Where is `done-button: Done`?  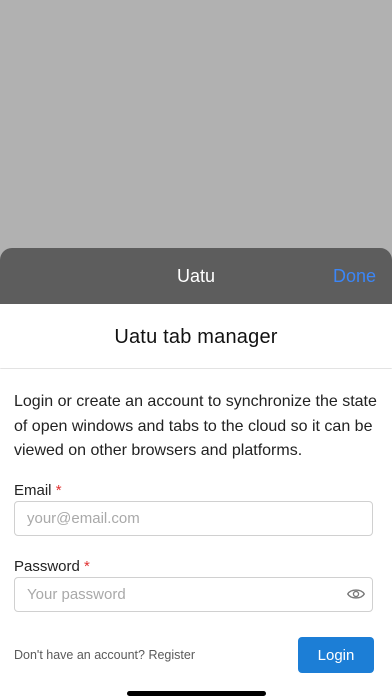
done-button: Done is located at coordinates (354, 276).